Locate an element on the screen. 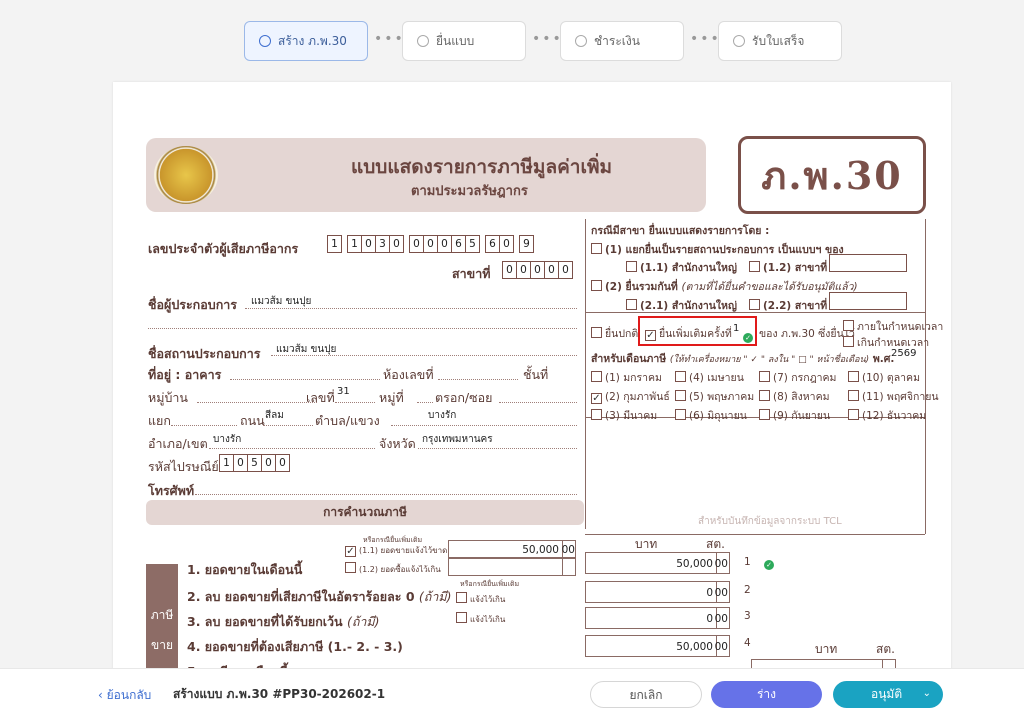 The image size is (1024, 719). room-line is located at coordinates (478, 379).